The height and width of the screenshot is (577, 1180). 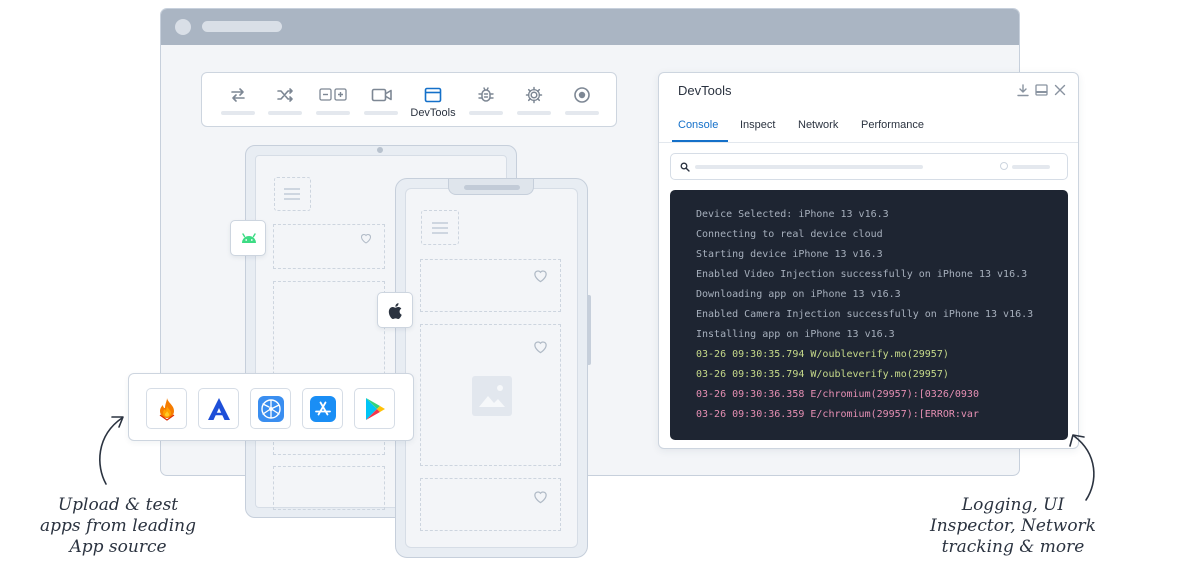 I want to click on toolbar-shuffle-button, so click(x=285, y=101).